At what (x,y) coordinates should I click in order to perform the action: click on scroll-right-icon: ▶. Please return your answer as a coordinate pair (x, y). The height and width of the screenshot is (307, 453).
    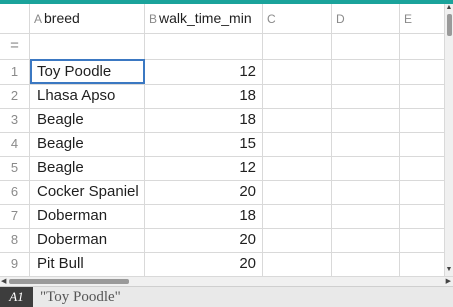
    Looking at the image, I should click on (448, 281).